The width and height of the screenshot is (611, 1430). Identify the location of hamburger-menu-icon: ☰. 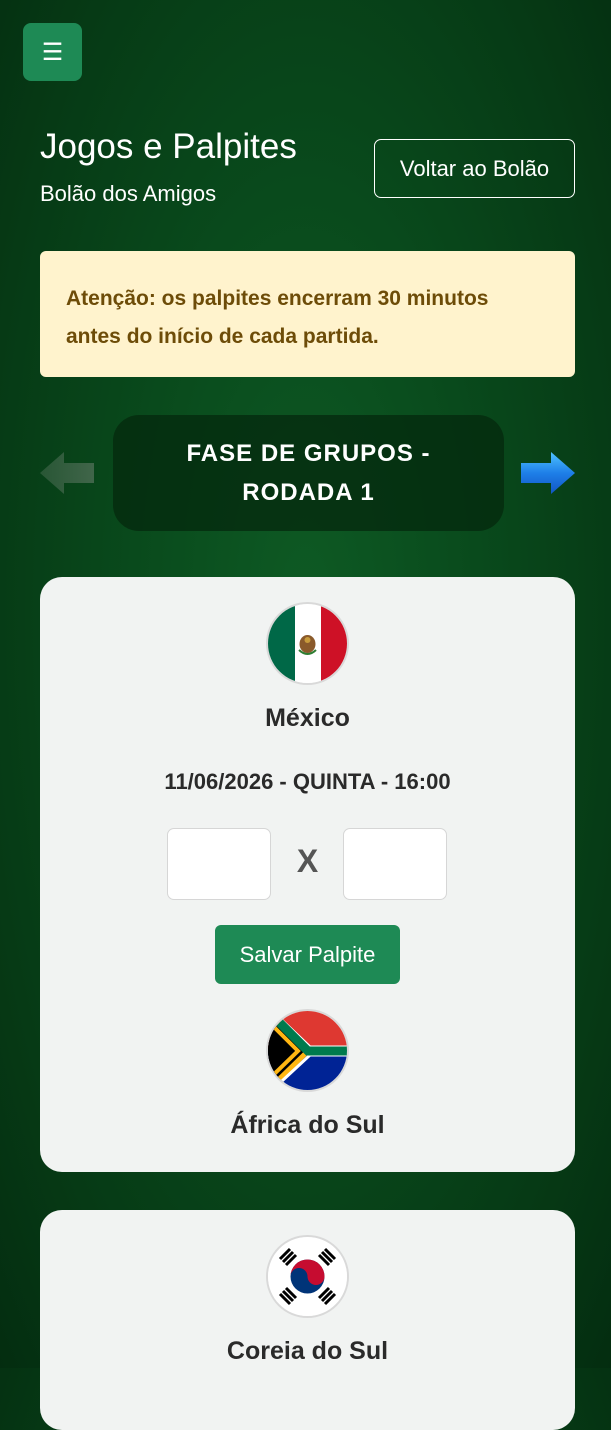
(52, 52).